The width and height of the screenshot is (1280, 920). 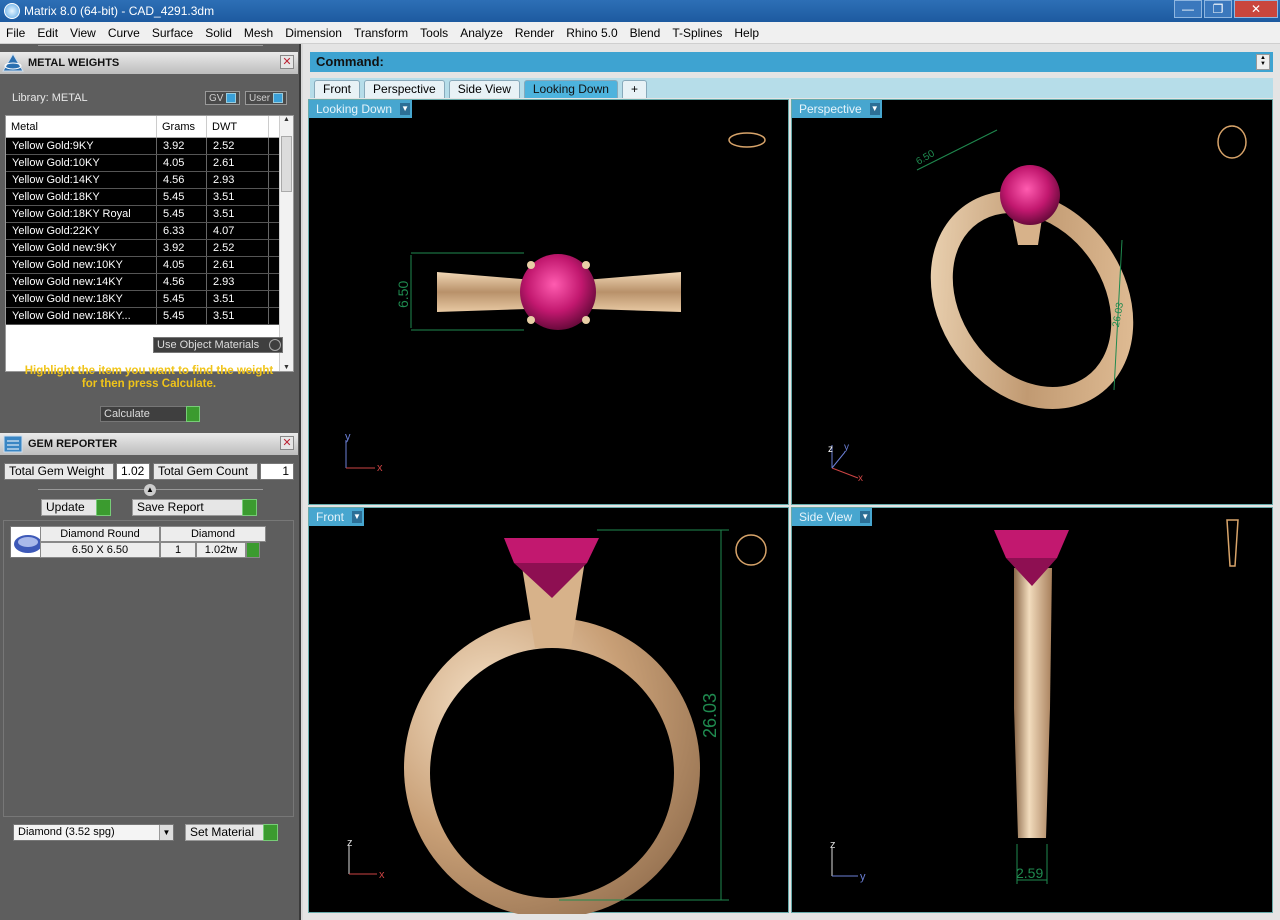 I want to click on column-dwt: DWT, so click(x=238, y=126).